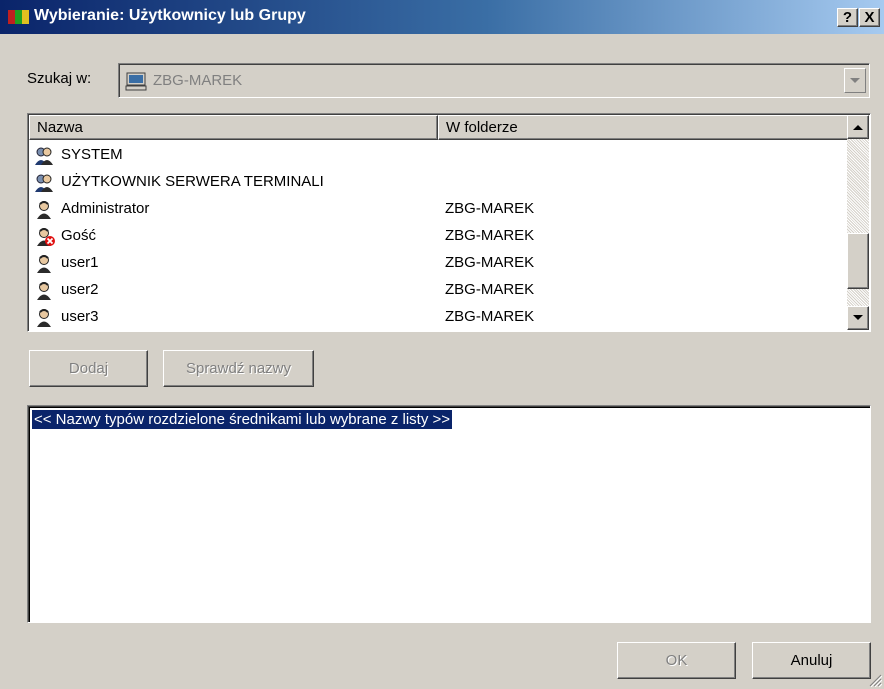 The width and height of the screenshot is (884, 689). What do you see at coordinates (858, 222) in the screenshot?
I see `vertical-scrollbar` at bounding box center [858, 222].